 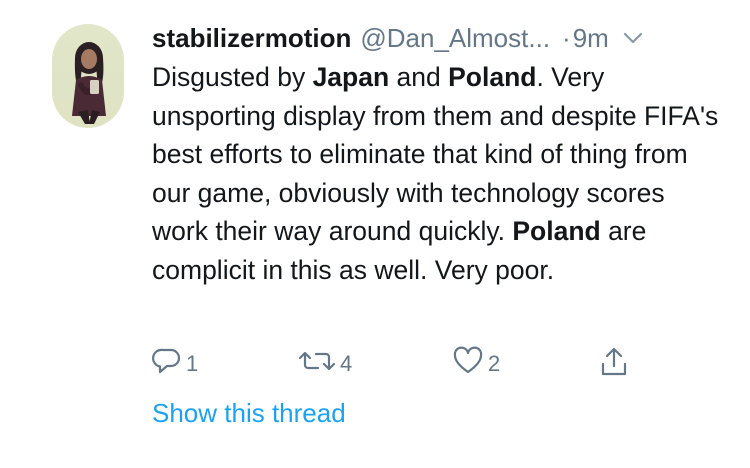 I want to click on display-name: stabilizermotion, so click(x=251, y=38).